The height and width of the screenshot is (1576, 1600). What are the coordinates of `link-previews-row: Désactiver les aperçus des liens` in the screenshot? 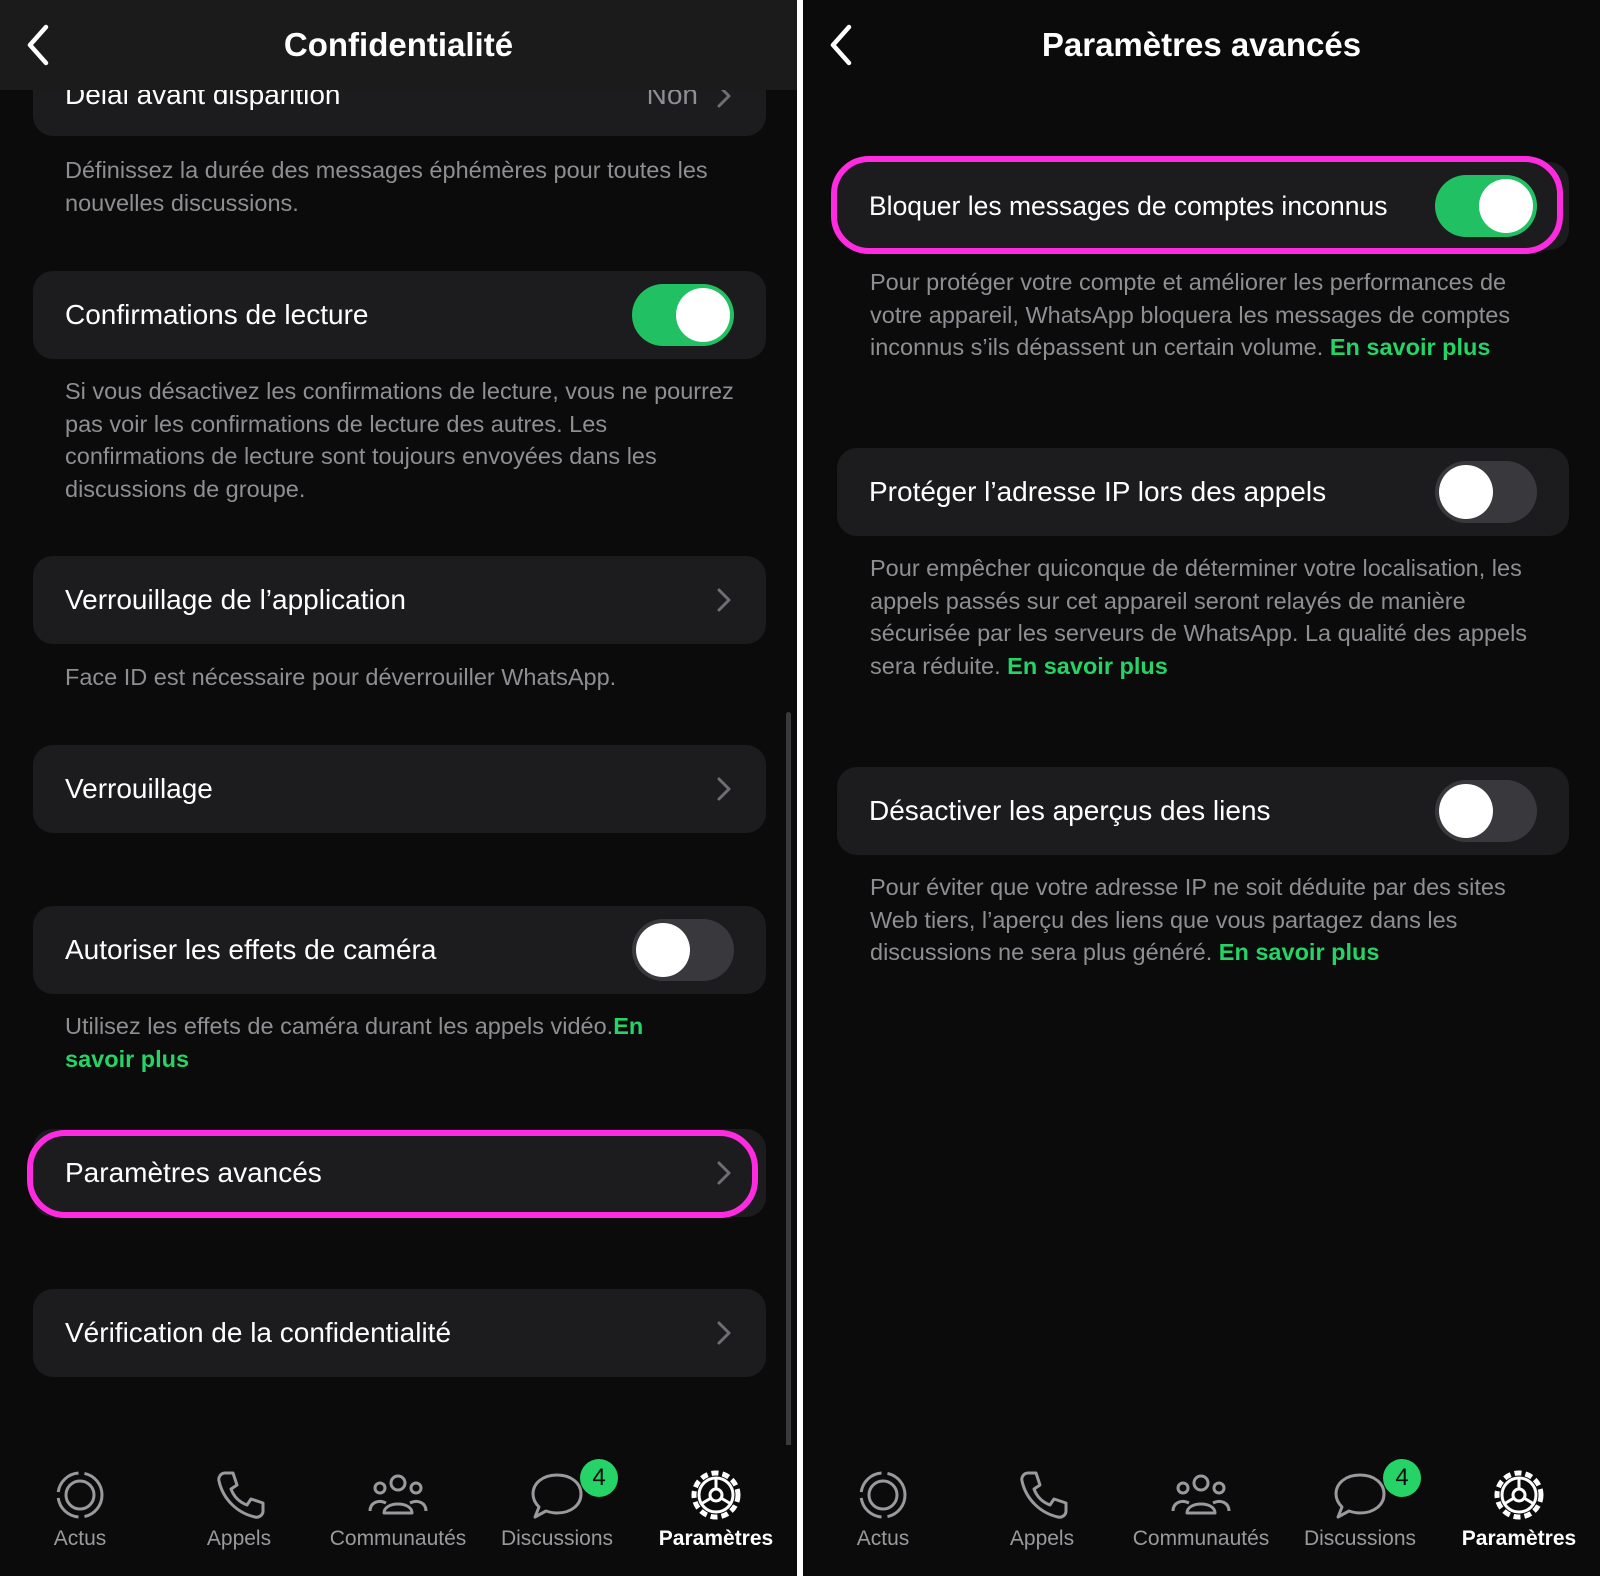 It's located at (1203, 811).